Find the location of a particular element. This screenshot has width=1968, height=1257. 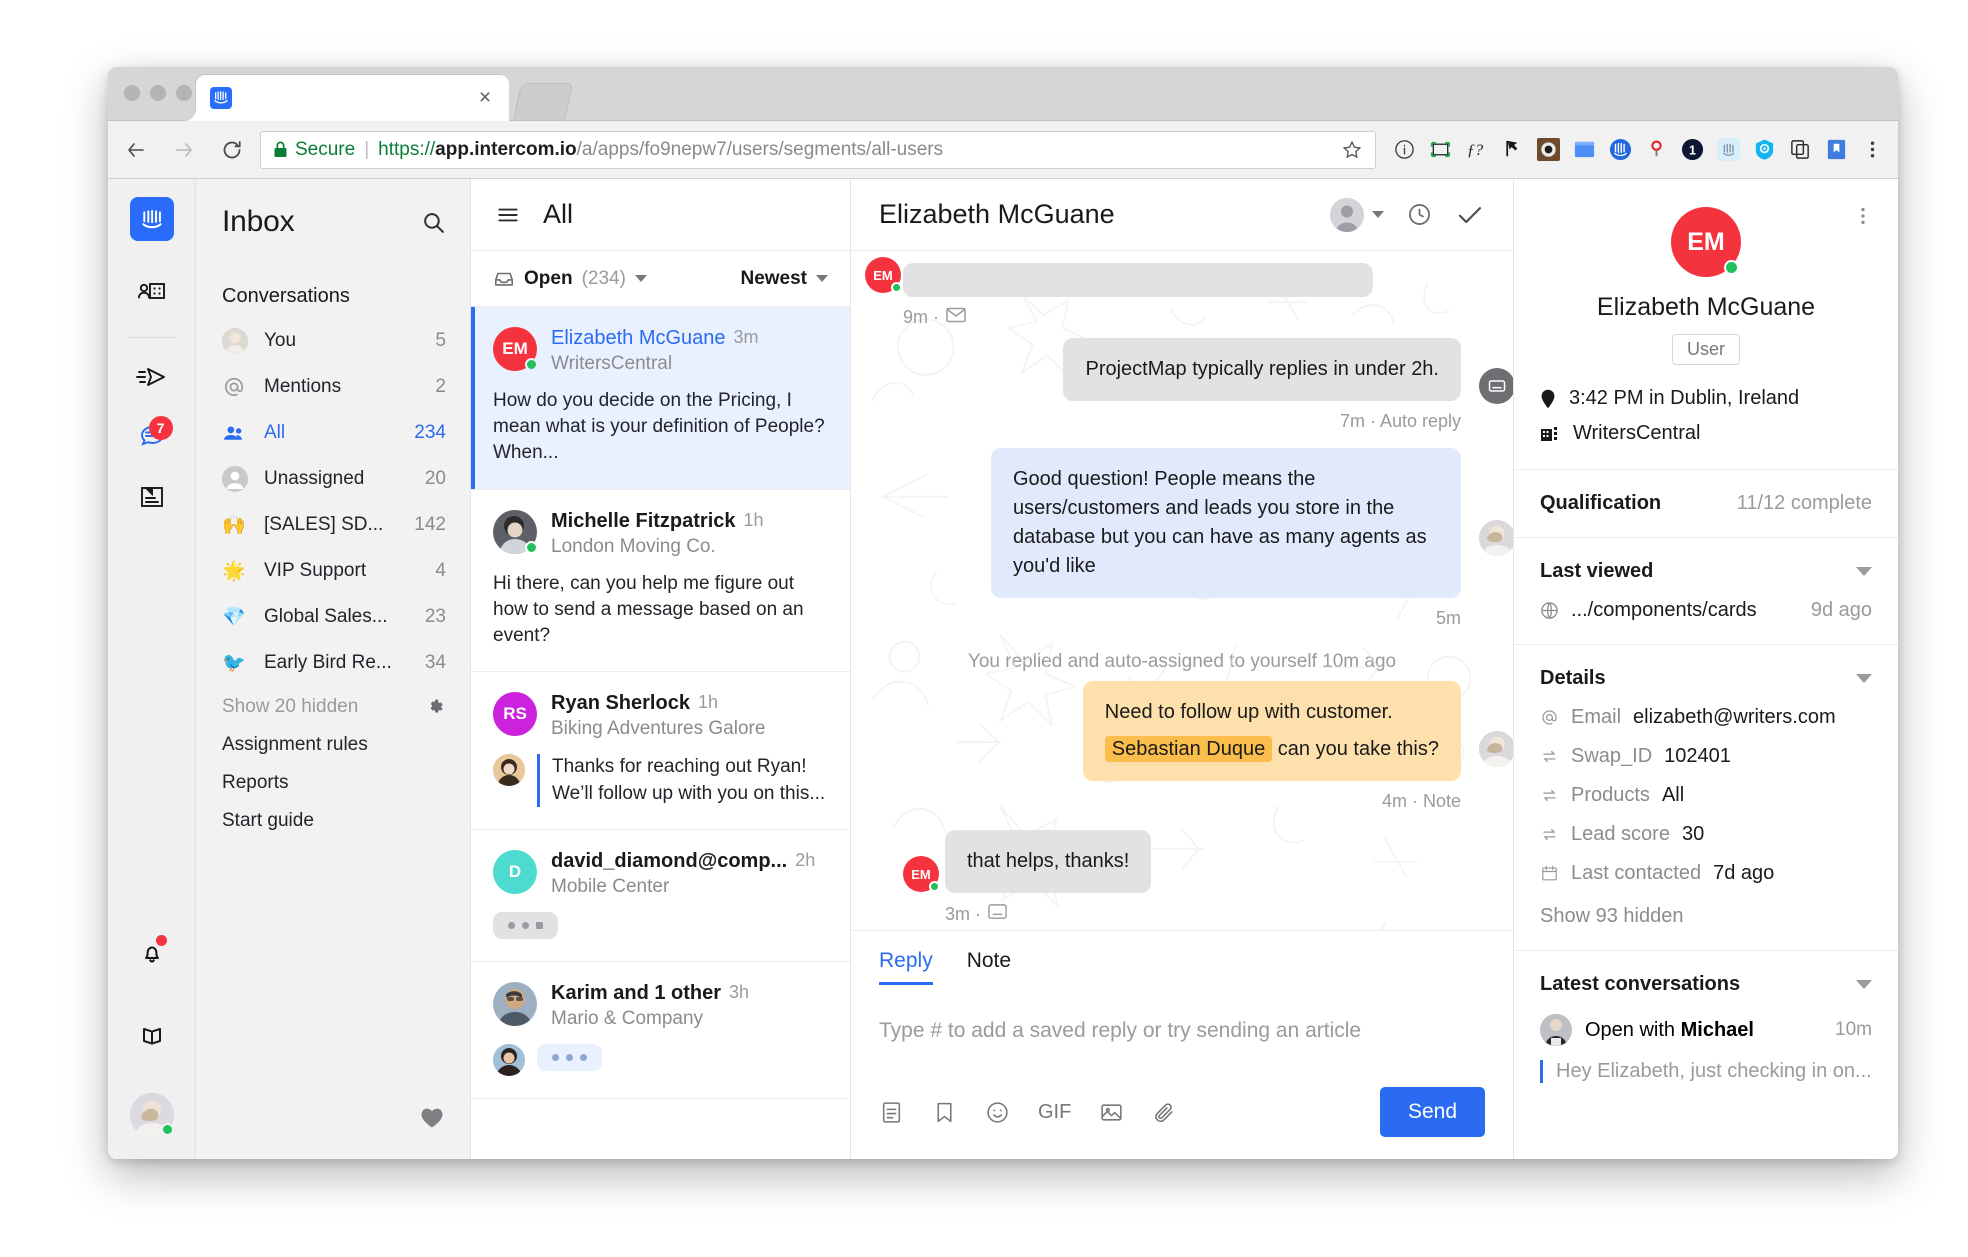

detail-value: 7d ago is located at coordinates (1744, 873).